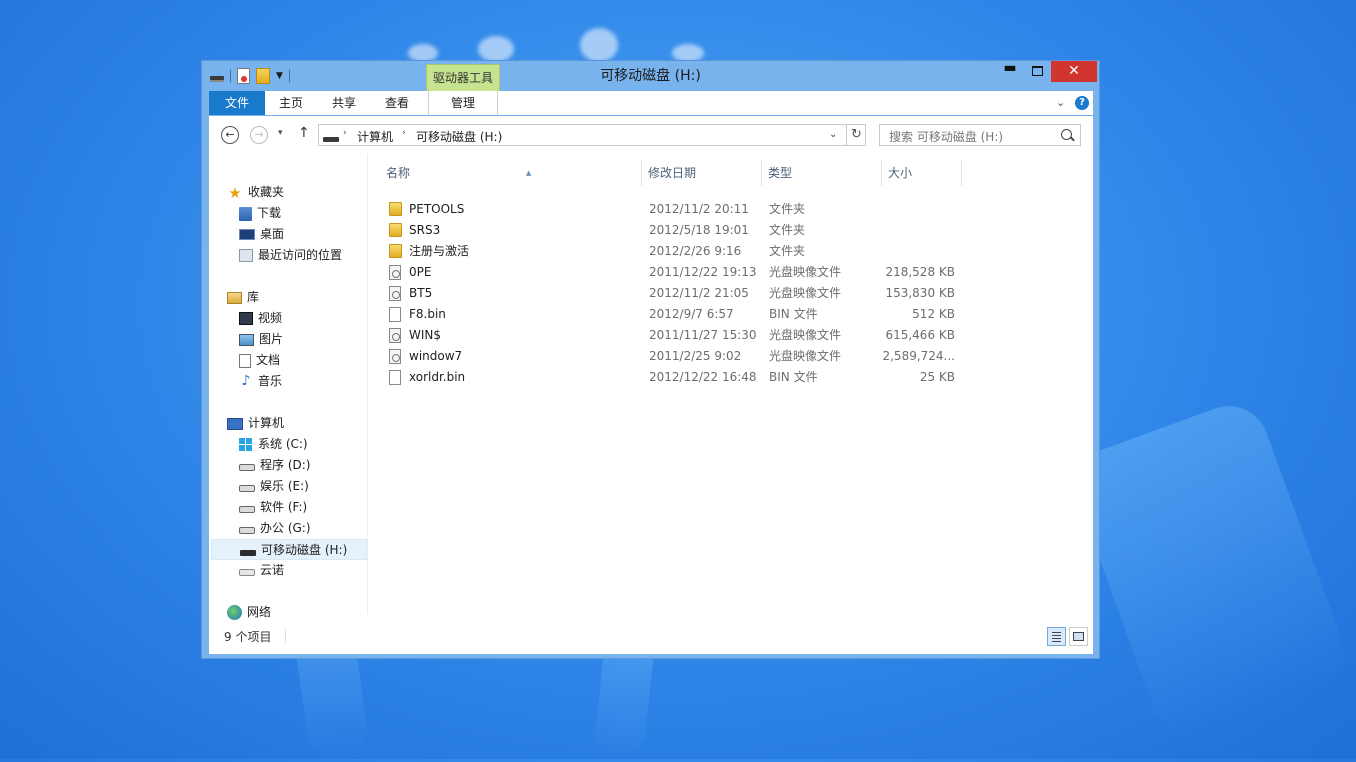 The image size is (1356, 762). What do you see at coordinates (230, 135) in the screenshot?
I see `back-button: ←` at bounding box center [230, 135].